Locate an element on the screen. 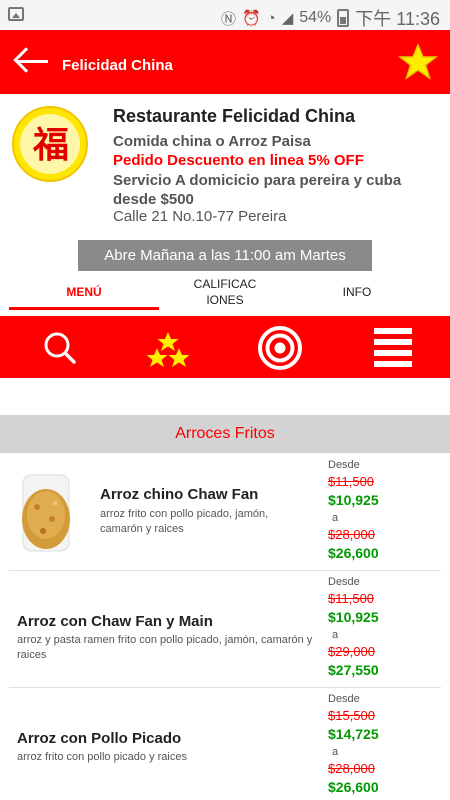  app-bar: Felicidad China is located at coordinates (225, 62).